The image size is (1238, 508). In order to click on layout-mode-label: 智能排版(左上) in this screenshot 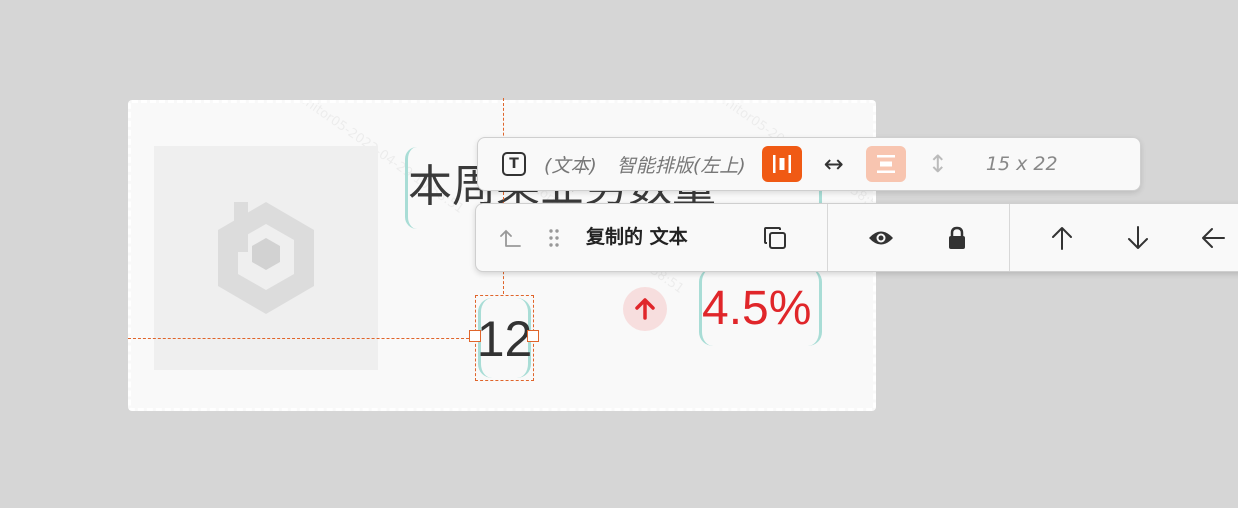, I will do `click(681, 165)`.